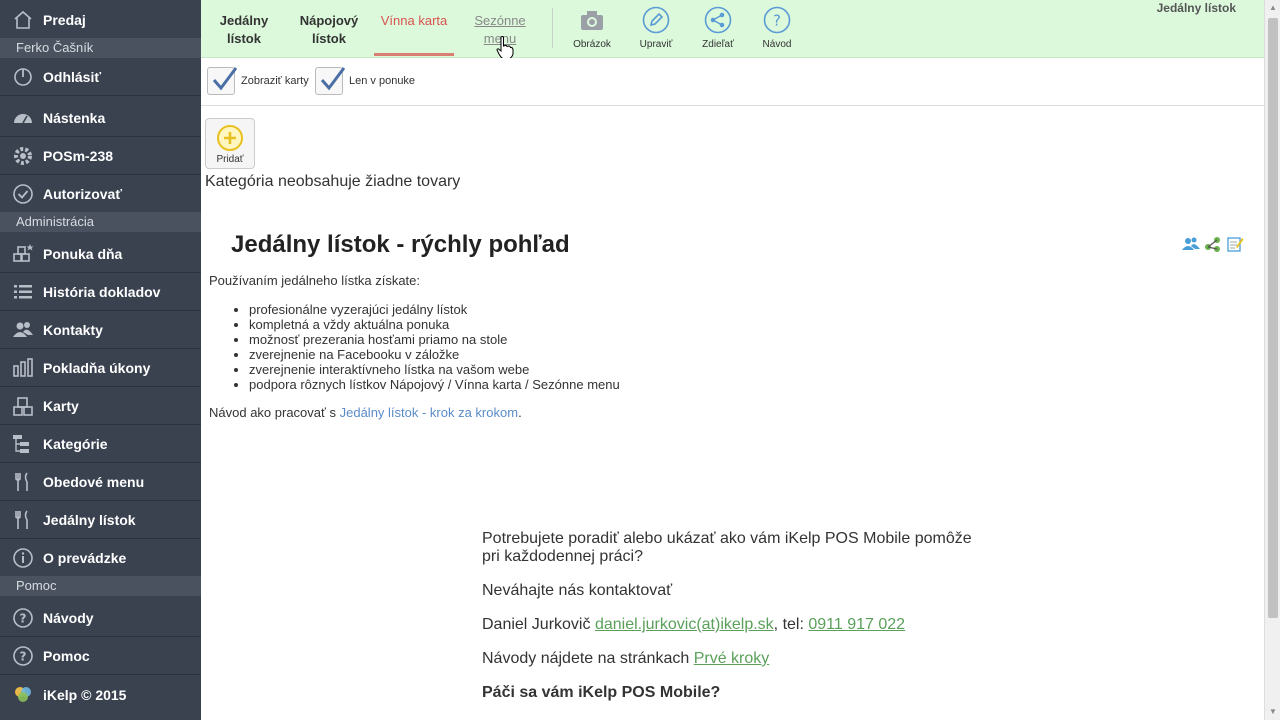  Describe the element at coordinates (429, 412) in the screenshot. I see `step-by-step-guide-link: Jedálny lístok - krok za krokom` at that location.